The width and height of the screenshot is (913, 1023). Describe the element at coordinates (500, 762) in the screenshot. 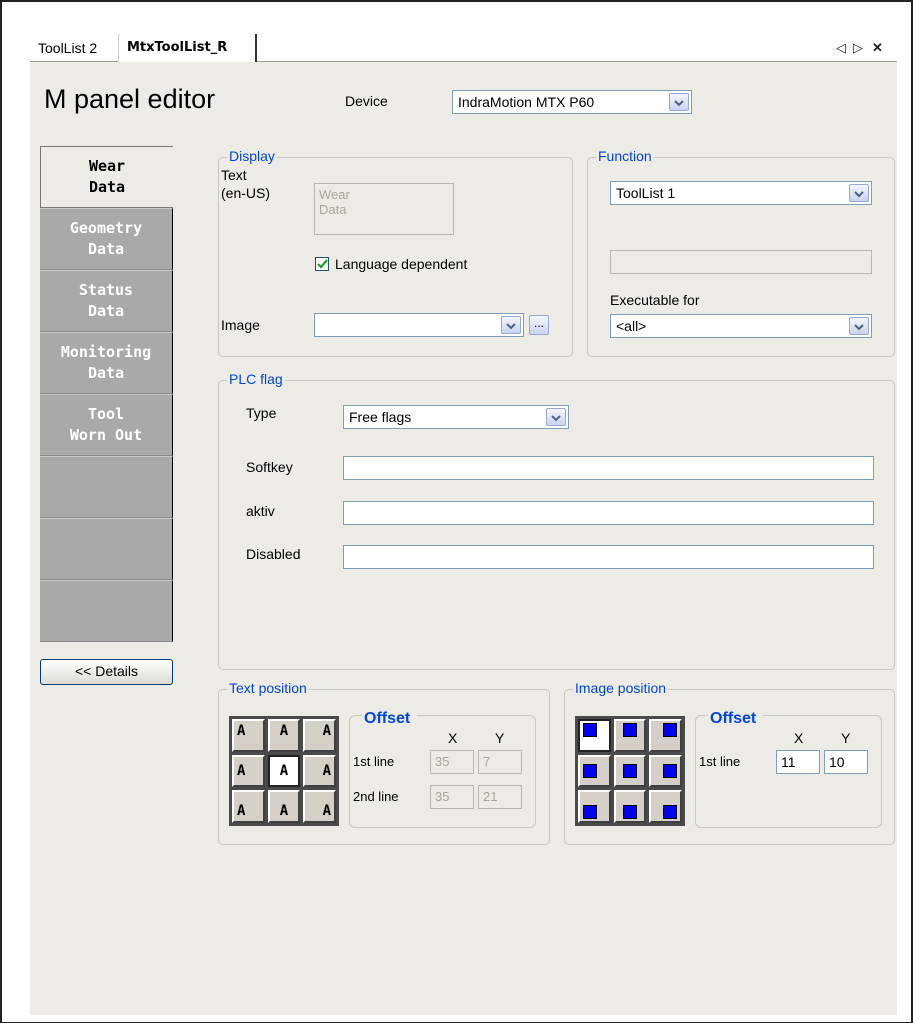

I see `text-line1-y: 7` at that location.